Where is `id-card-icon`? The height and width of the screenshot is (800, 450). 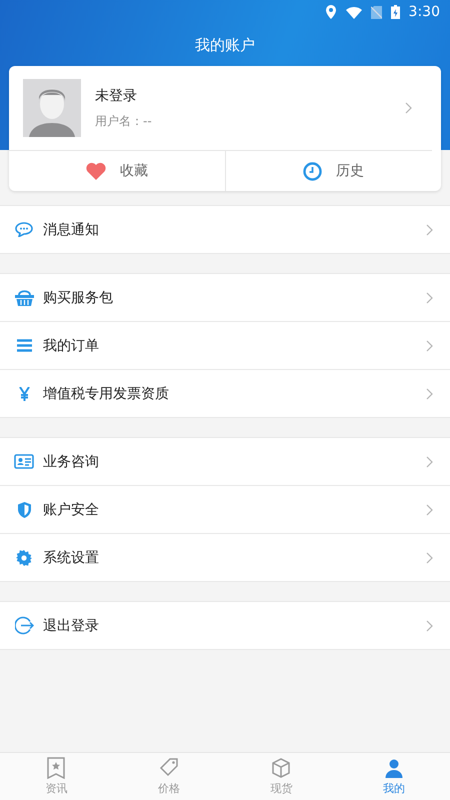 id-card-icon is located at coordinates (24, 461).